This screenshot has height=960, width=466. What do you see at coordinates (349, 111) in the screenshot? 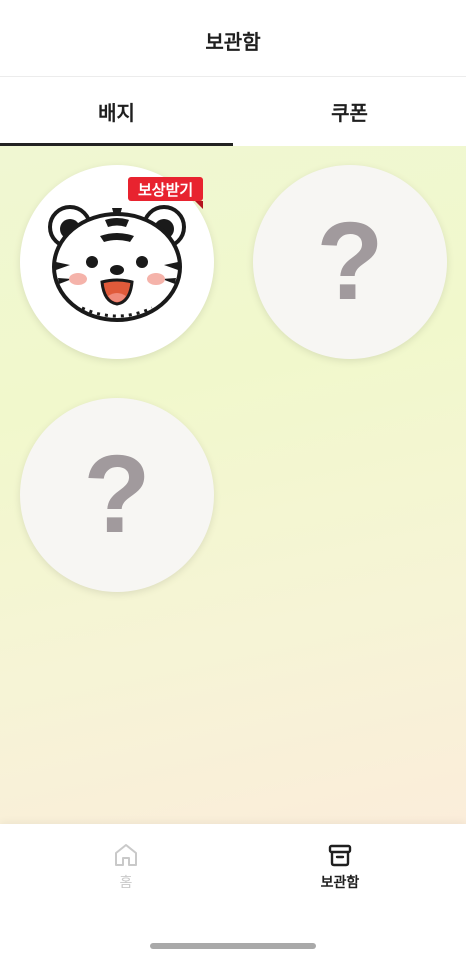
I see `tab-coupons: 쿠폰` at bounding box center [349, 111].